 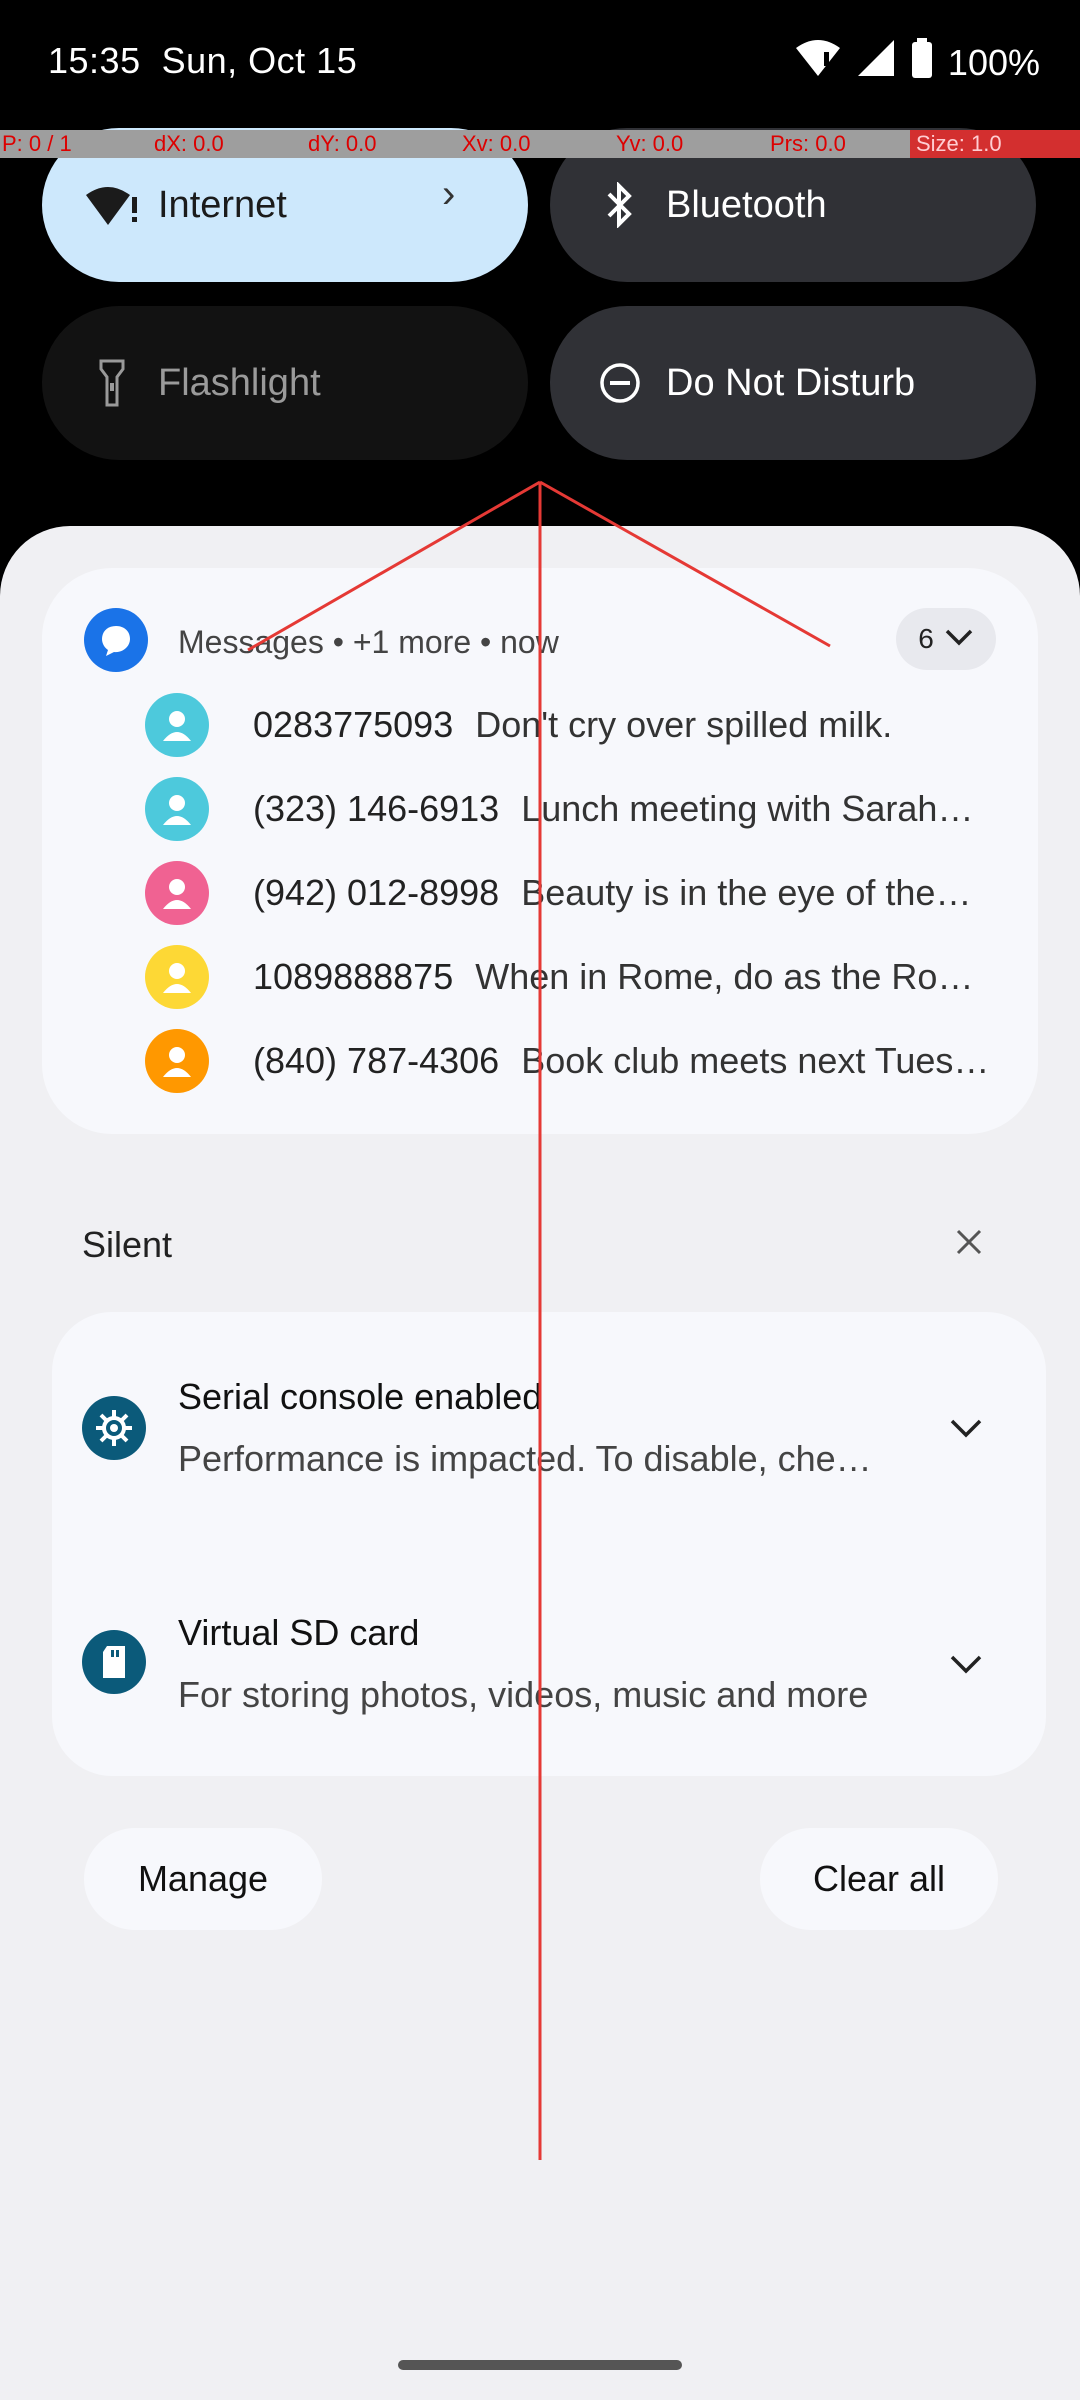 I want to click on do-not-disturb-tile: Do Not Disturb, so click(x=793, y=383).